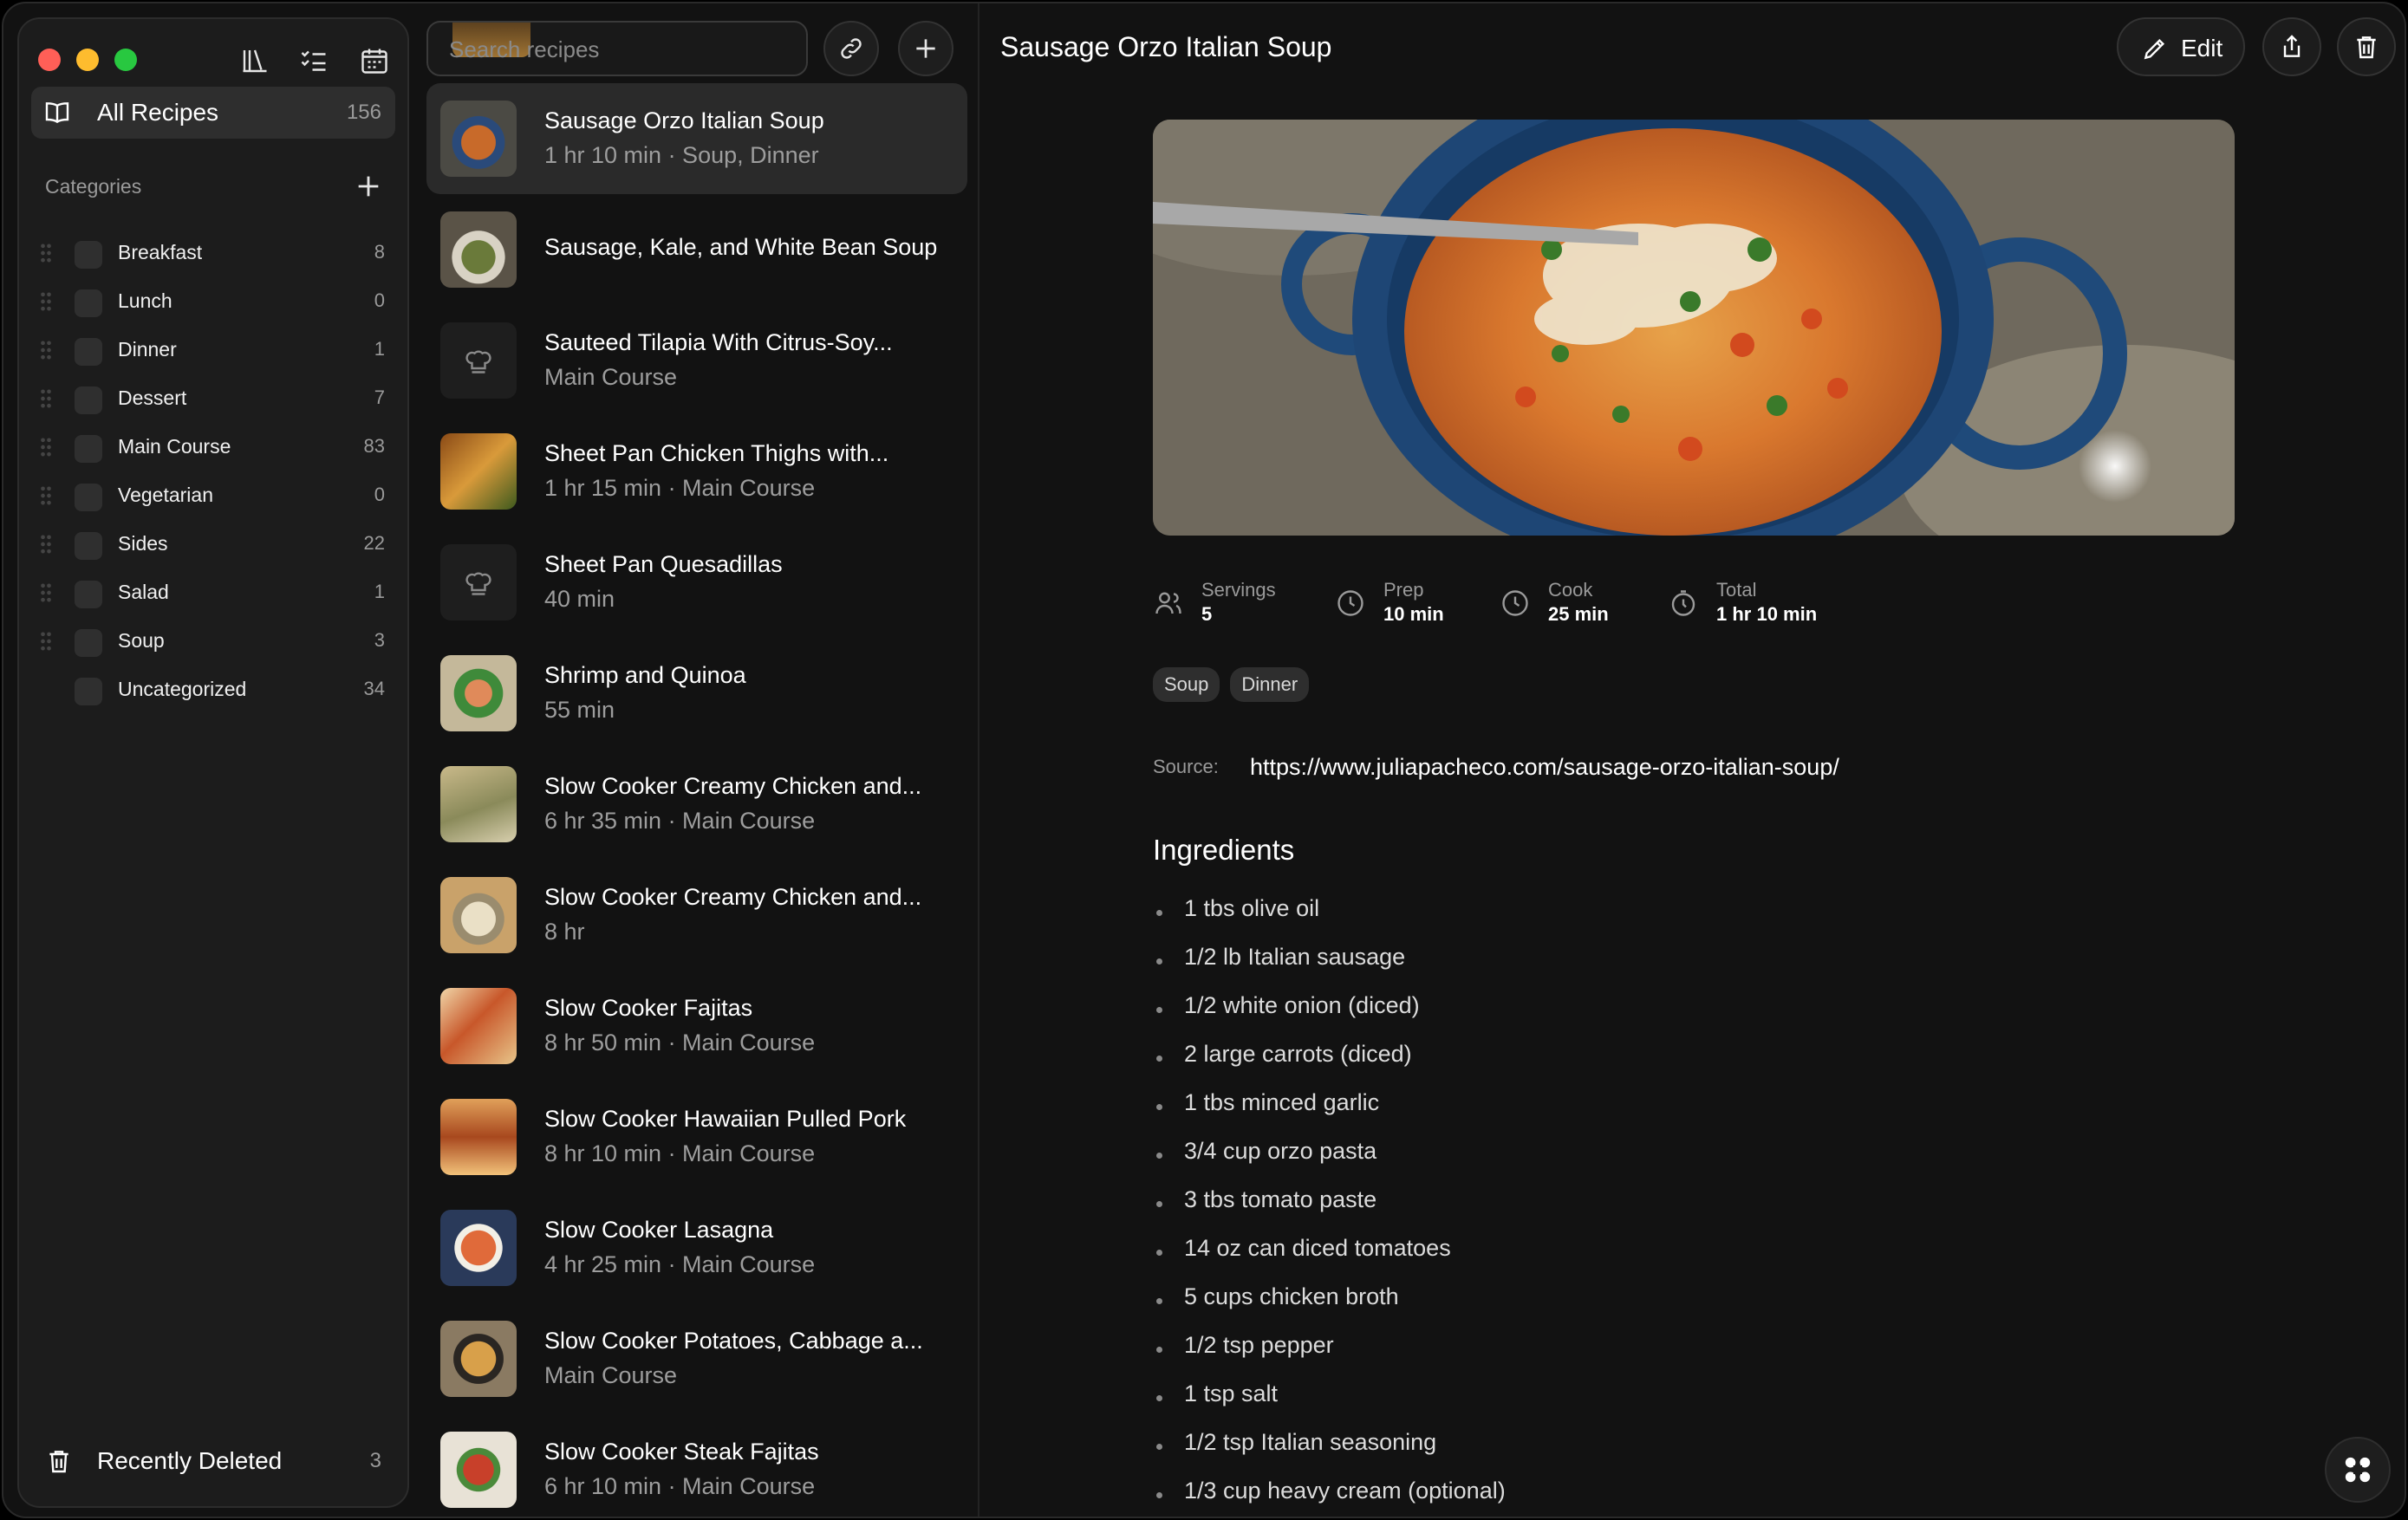  What do you see at coordinates (681, 1452) in the screenshot?
I see `recipe-title: Slow Cooker Steak Fajitas` at bounding box center [681, 1452].